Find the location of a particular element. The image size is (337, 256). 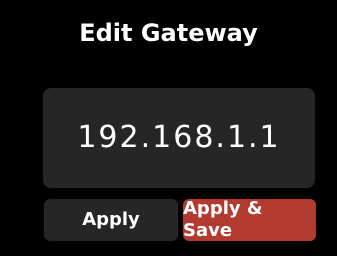

apply-button: Apply is located at coordinates (111, 220).